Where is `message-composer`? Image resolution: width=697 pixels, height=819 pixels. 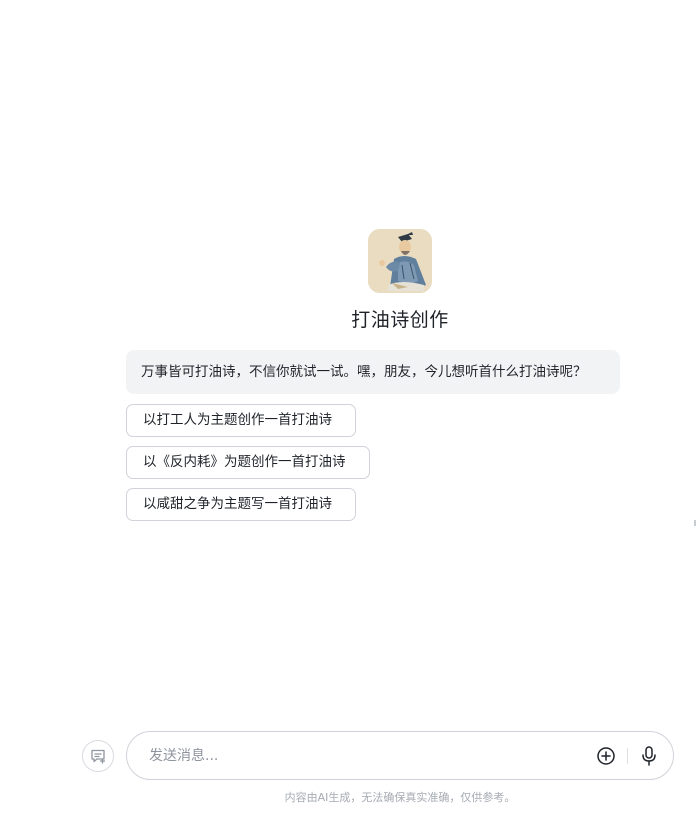 message-composer is located at coordinates (400, 755).